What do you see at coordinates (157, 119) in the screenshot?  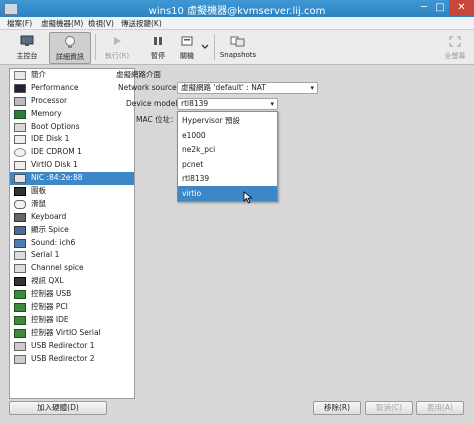 I see `mac-address-label: MAC 位址：` at bounding box center [157, 119].